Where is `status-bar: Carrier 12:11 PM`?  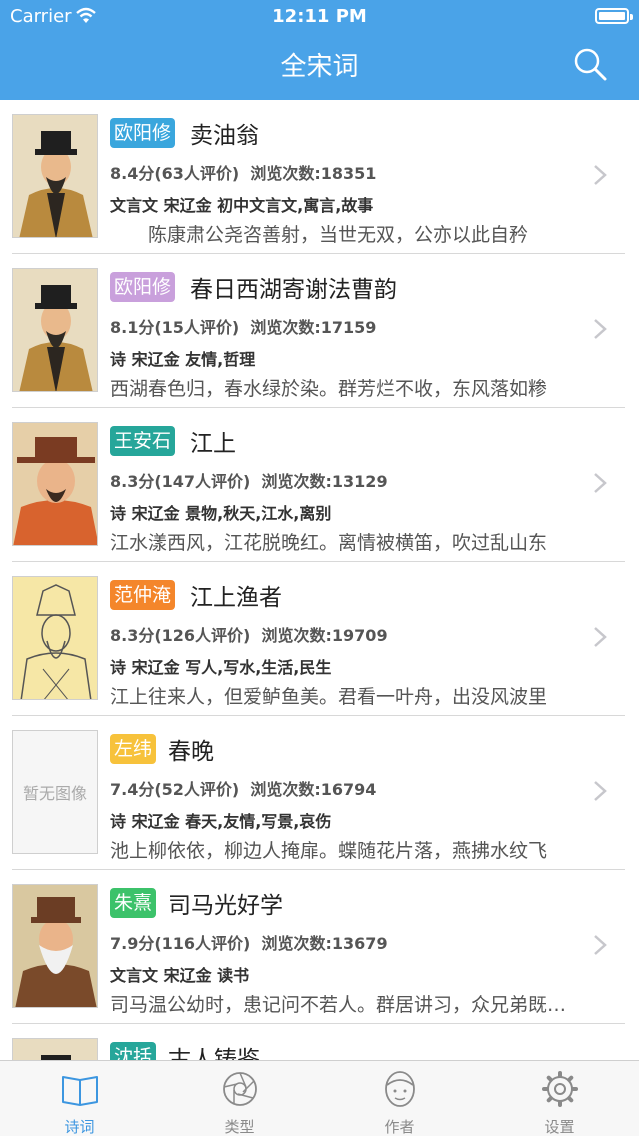
status-bar: Carrier 12:11 PM is located at coordinates (319, 17).